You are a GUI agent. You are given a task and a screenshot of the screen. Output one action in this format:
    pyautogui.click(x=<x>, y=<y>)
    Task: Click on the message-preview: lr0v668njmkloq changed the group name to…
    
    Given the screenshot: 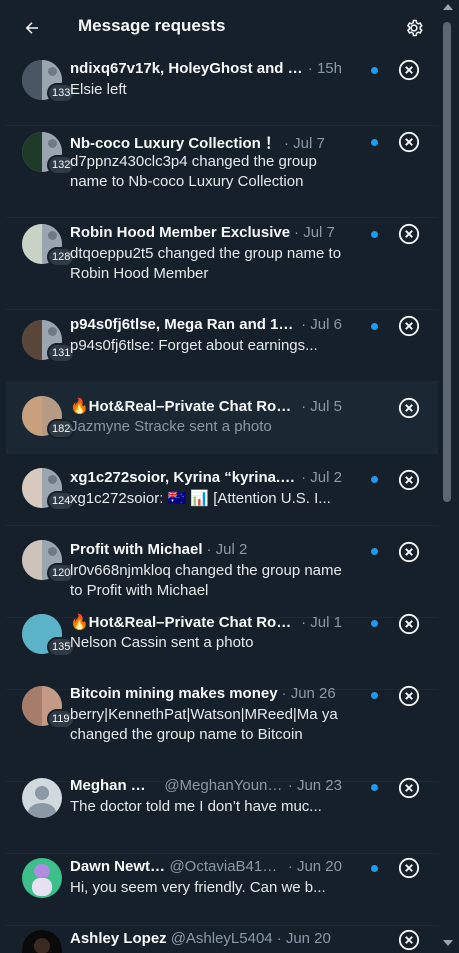 What is the action you would take?
    pyautogui.click(x=206, y=580)
    